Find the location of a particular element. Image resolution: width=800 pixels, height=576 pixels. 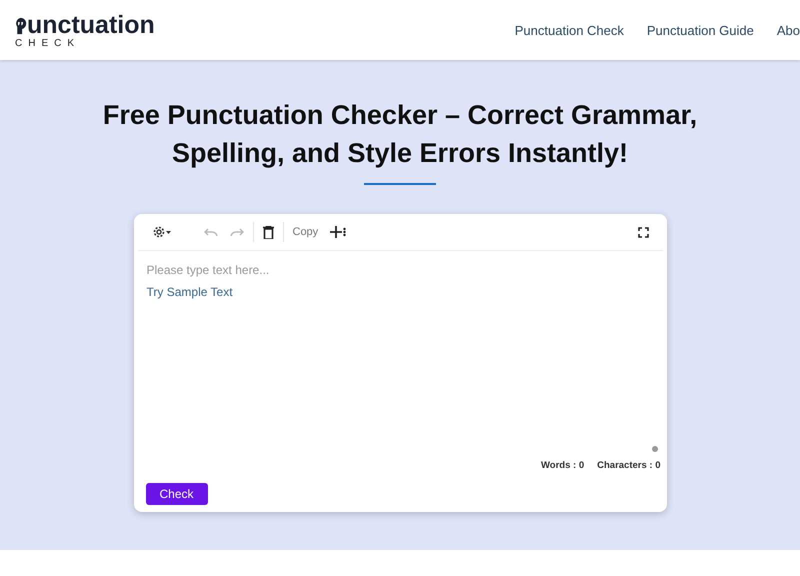

copy-button: Copy is located at coordinates (305, 232).